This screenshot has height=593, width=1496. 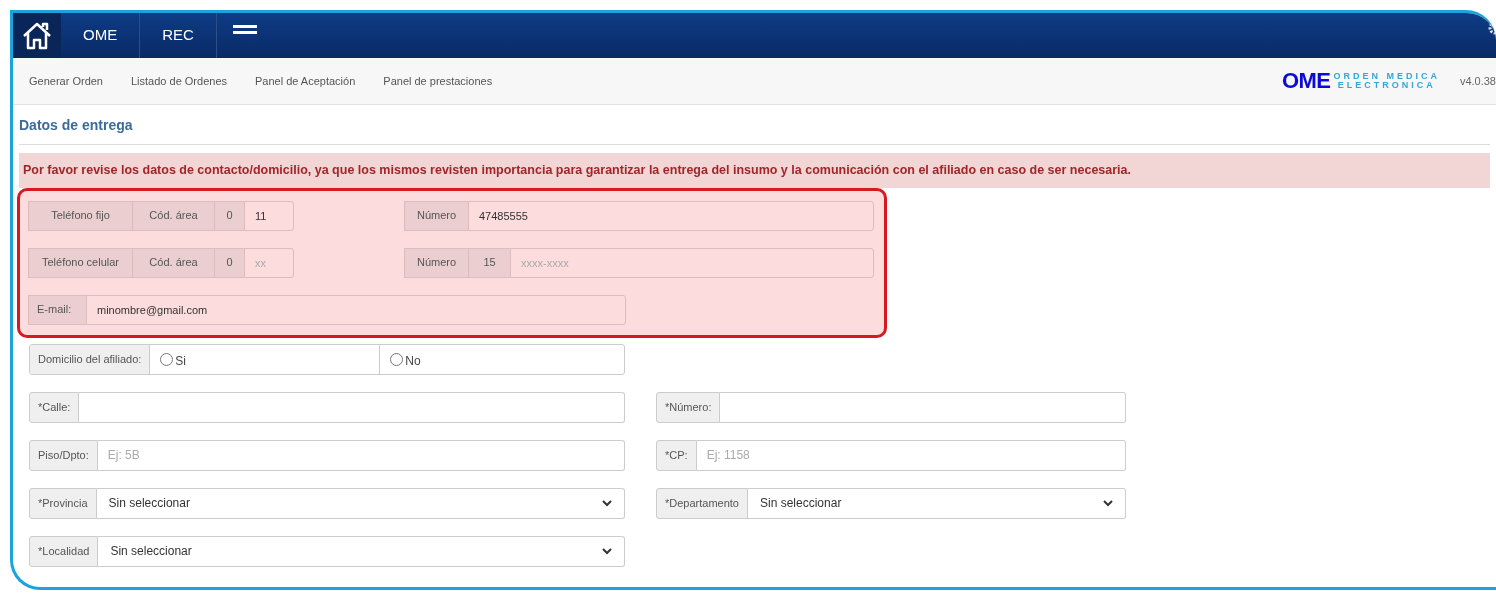 I want to click on nav-link: Listado de Ordenes, so click(x=179, y=81).